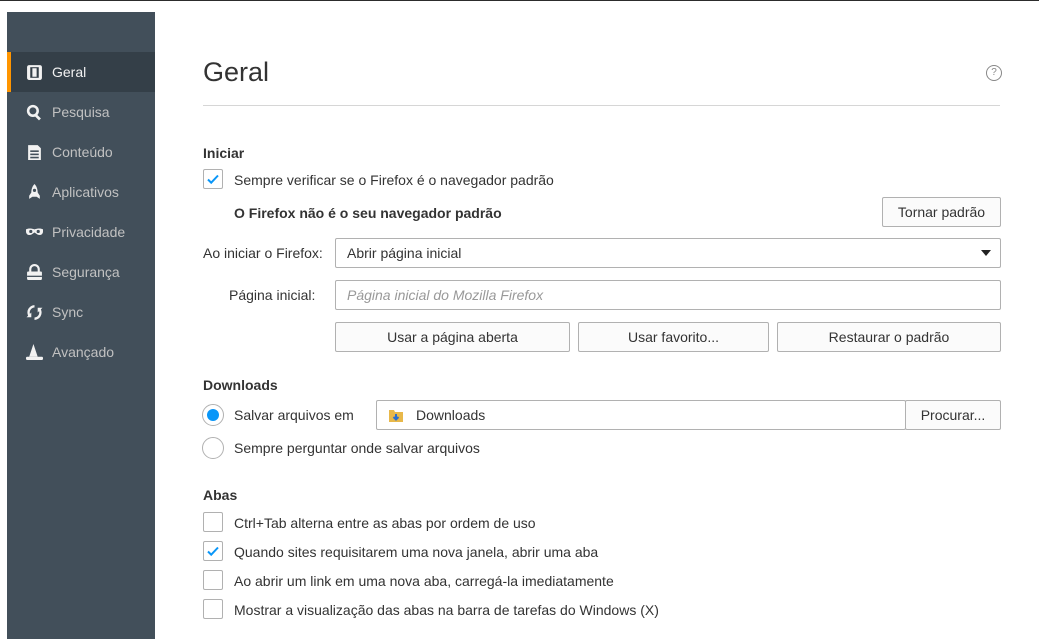 The width and height of the screenshot is (1039, 639). I want to click on general-icon, so click(34, 72).